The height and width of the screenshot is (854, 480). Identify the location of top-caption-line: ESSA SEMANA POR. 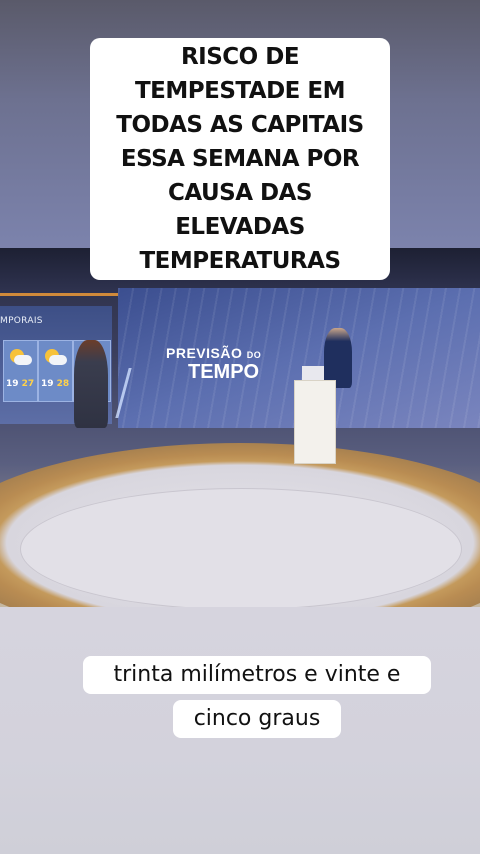
(240, 159).